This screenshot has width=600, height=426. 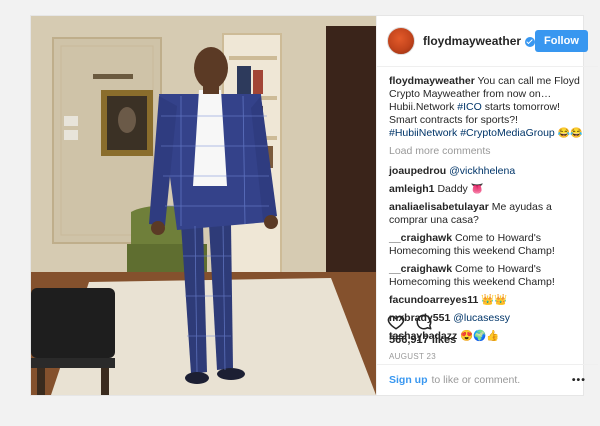 I want to click on comment-item: joaupedrou @vickhhelena, so click(x=488, y=171).